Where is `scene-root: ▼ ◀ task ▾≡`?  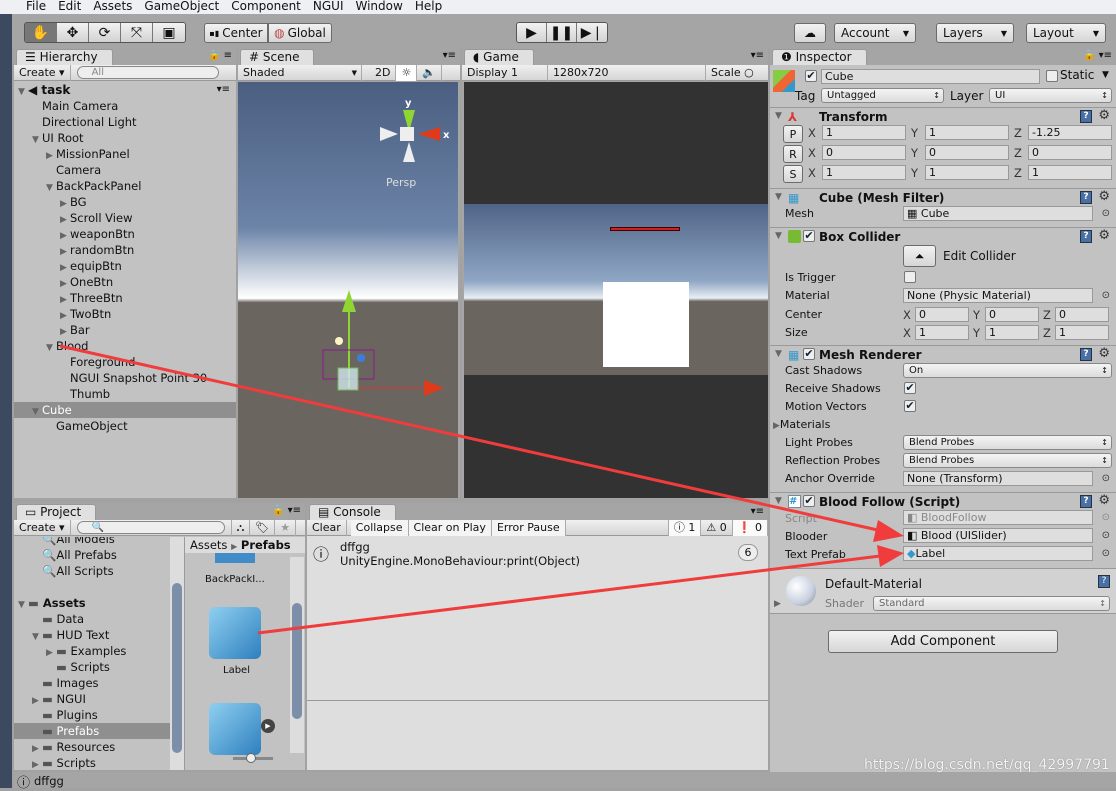
scene-root: ▼ ◀ task ▾≡ is located at coordinates (125, 90).